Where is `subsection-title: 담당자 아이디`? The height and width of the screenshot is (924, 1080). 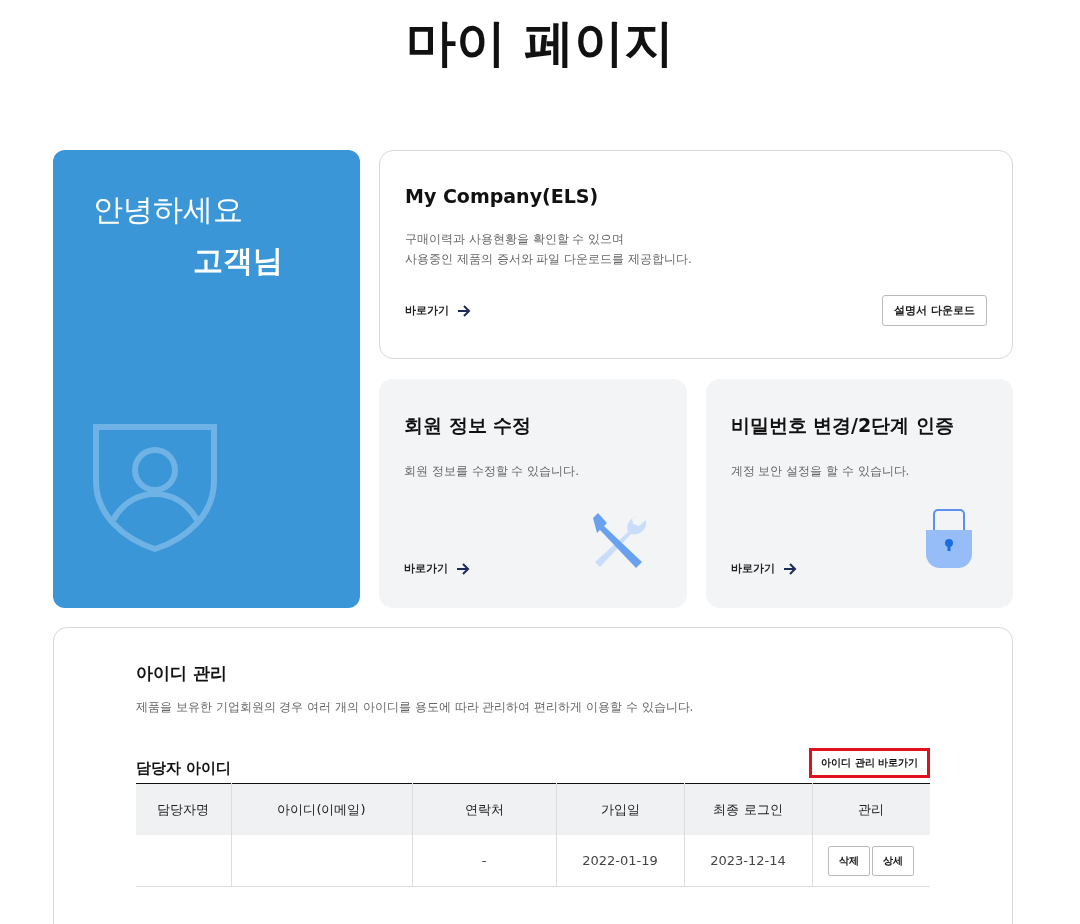
subsection-title: 담당자 아이디 is located at coordinates (184, 768).